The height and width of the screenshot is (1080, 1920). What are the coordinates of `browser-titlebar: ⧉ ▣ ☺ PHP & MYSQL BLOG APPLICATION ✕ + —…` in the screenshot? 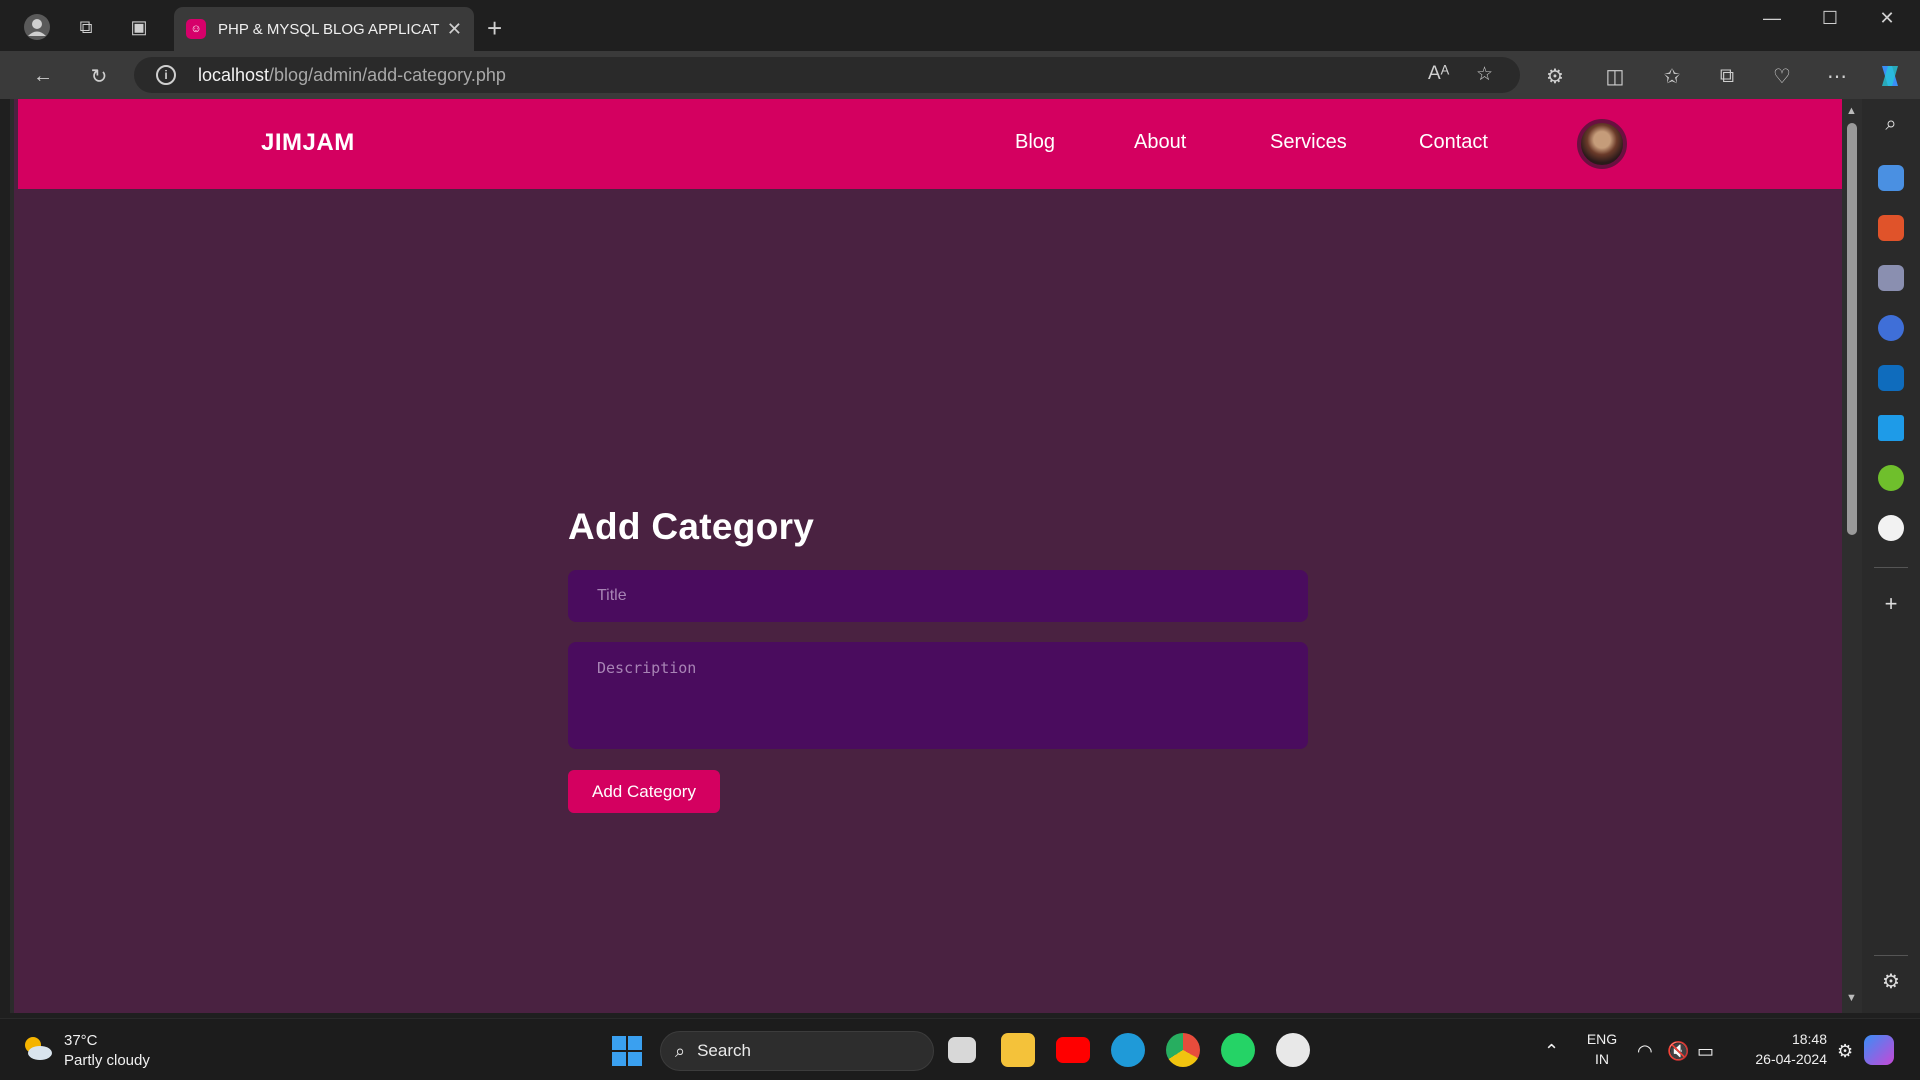 It's located at (960, 25).